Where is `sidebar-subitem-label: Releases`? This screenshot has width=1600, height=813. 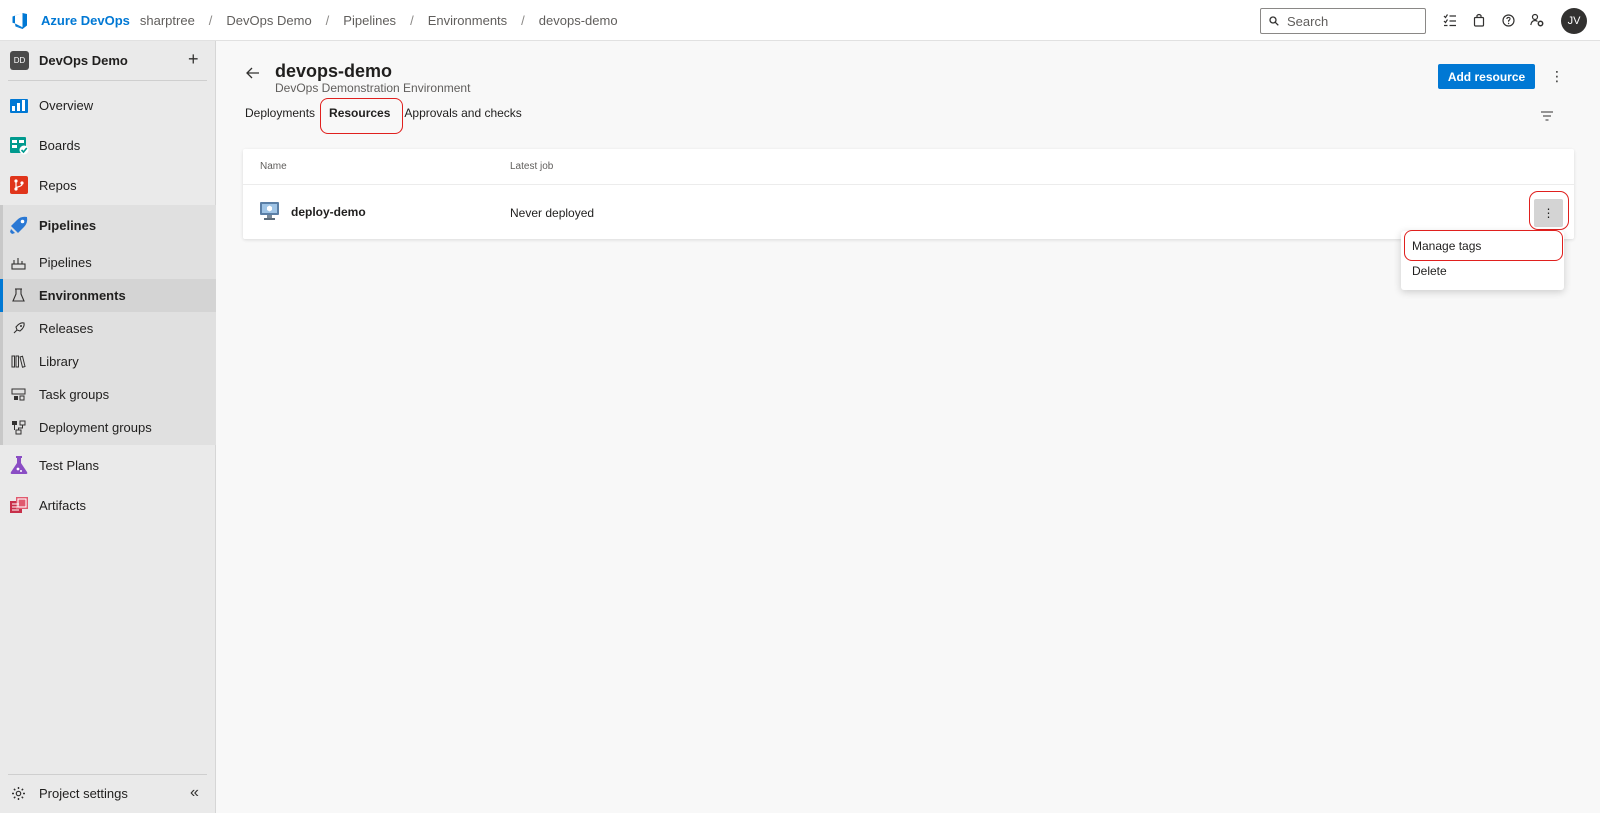
sidebar-subitem-label: Releases is located at coordinates (66, 328).